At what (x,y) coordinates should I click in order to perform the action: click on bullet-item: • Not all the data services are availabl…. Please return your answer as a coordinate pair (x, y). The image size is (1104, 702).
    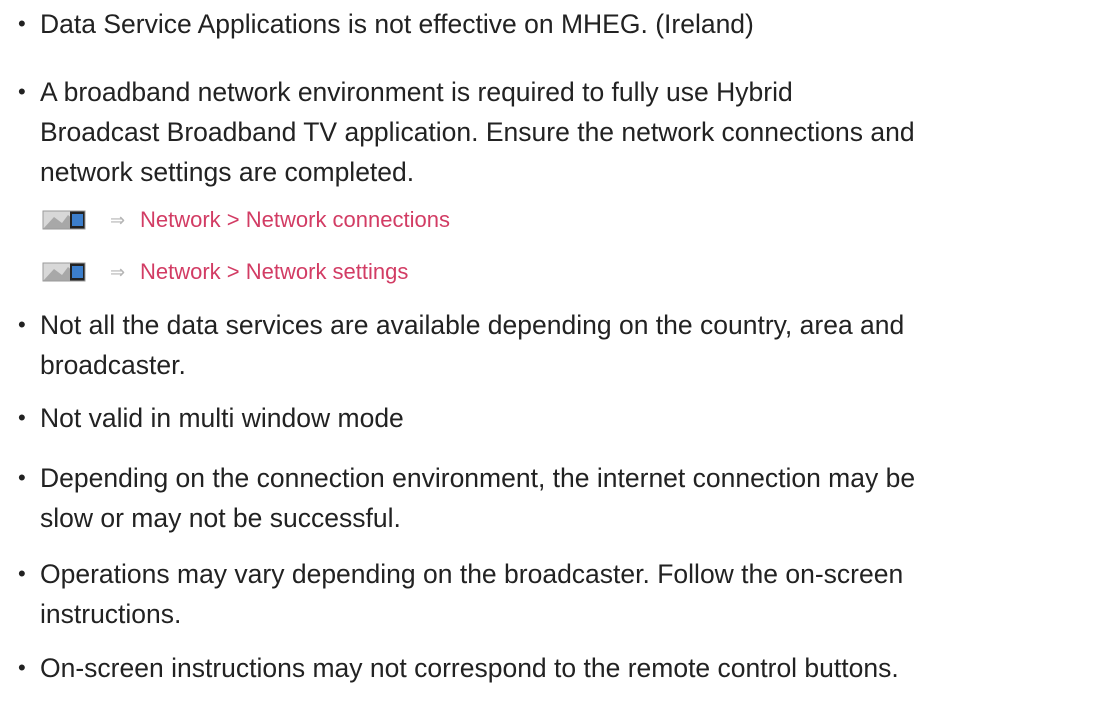
    Looking at the image, I should click on (558, 345).